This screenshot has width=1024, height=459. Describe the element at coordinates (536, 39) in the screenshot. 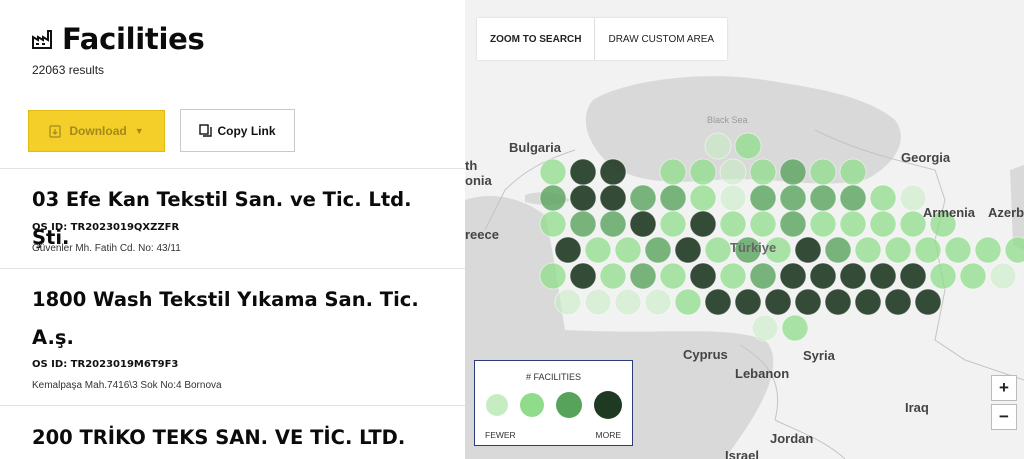

I see `zoom-to-search-tab: ZOOM TO SEARCH` at that location.